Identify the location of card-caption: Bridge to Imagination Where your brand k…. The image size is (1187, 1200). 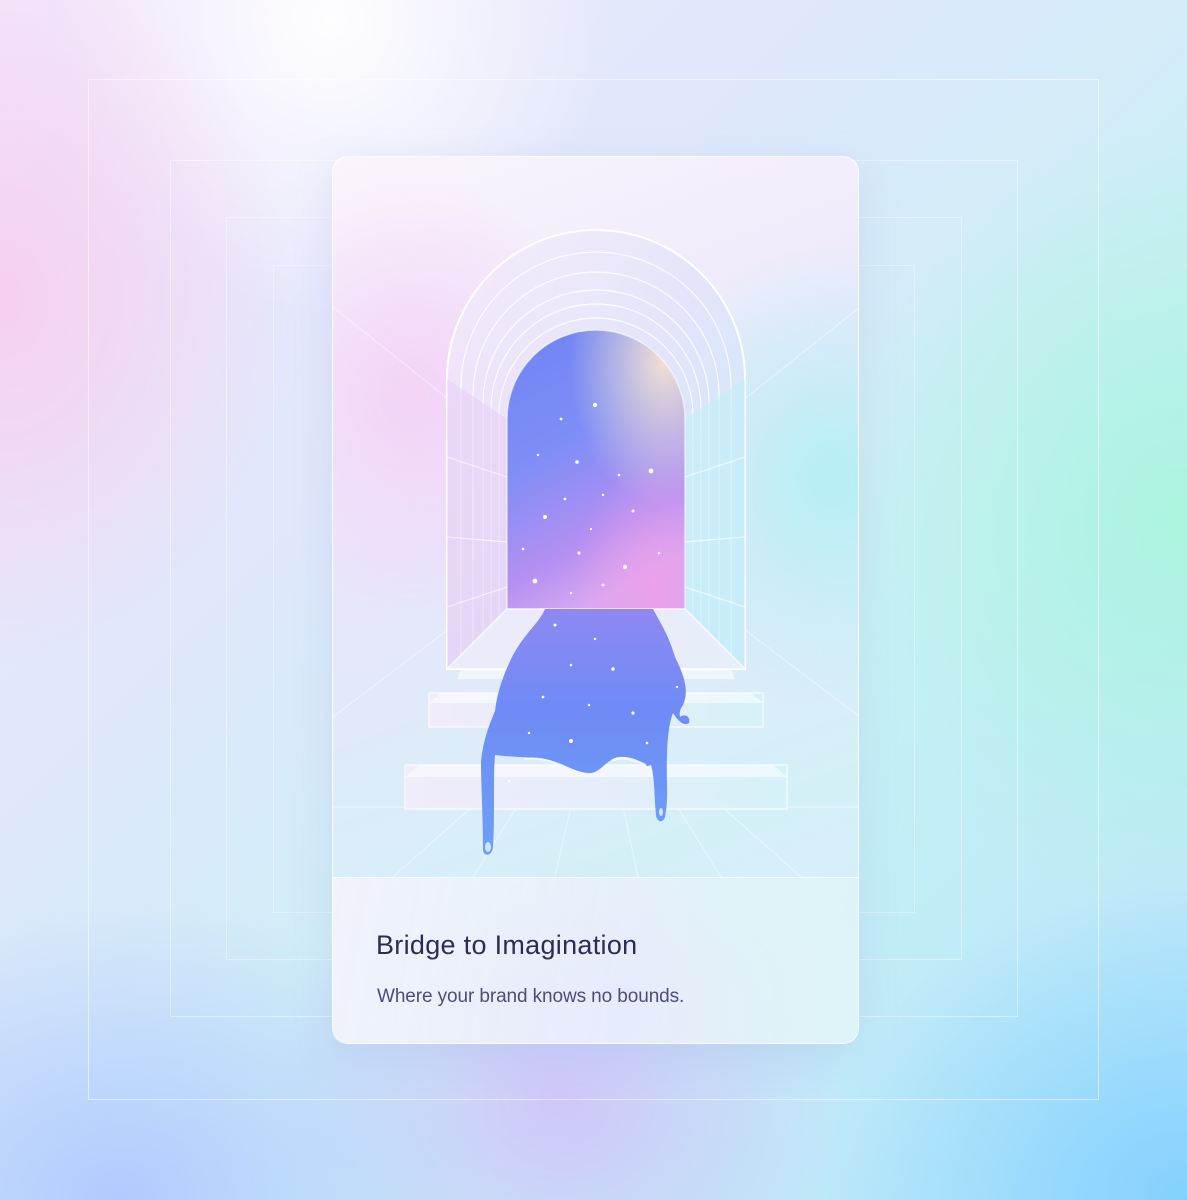
(595, 960).